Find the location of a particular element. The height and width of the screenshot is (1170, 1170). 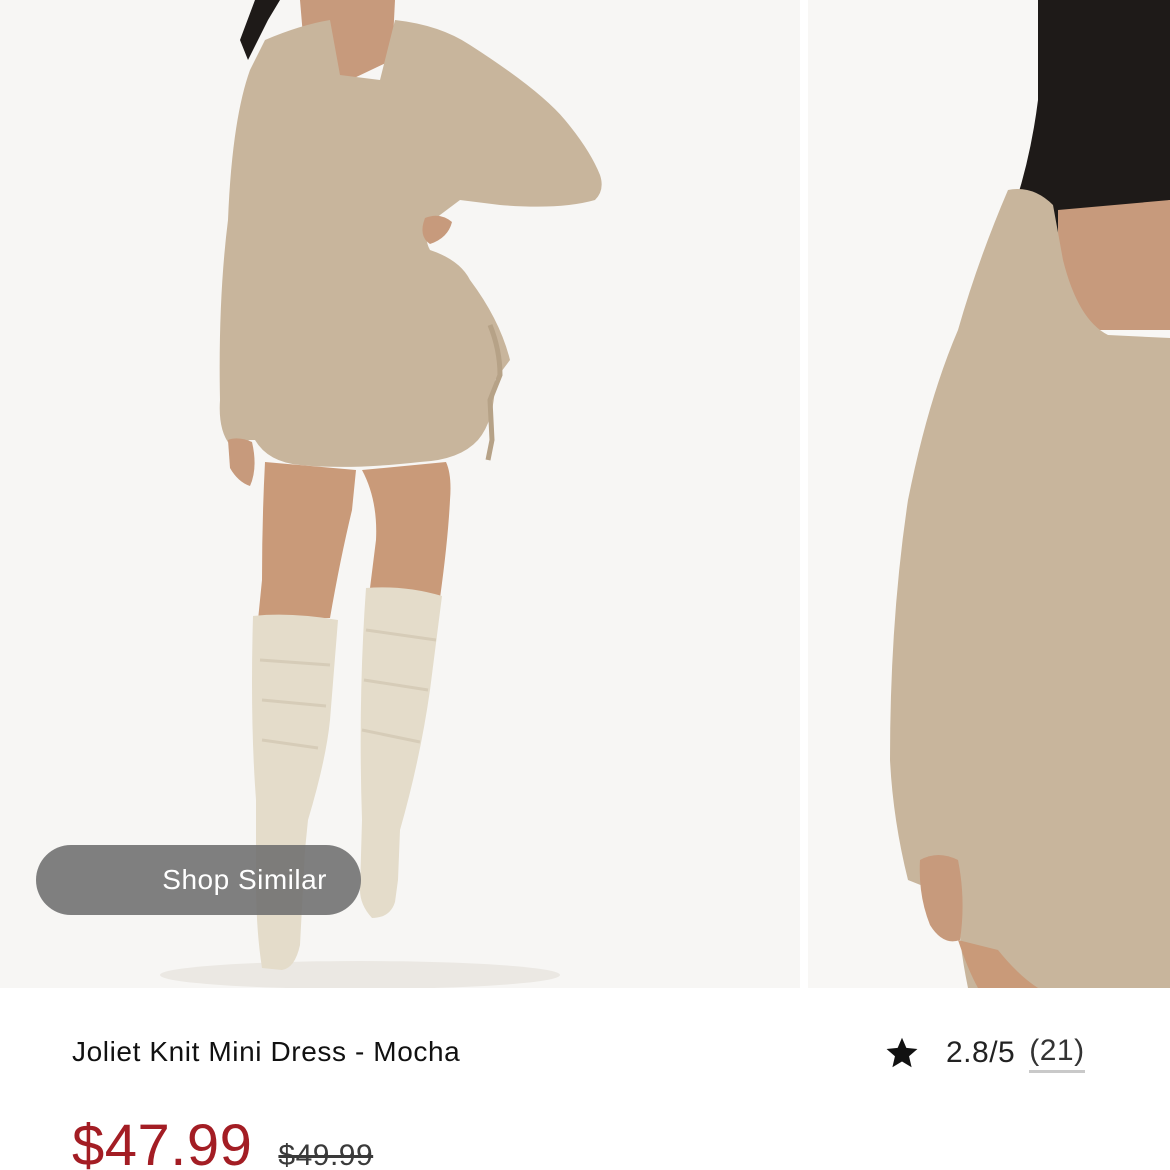

review-count-link: (21) is located at coordinates (1057, 1053).